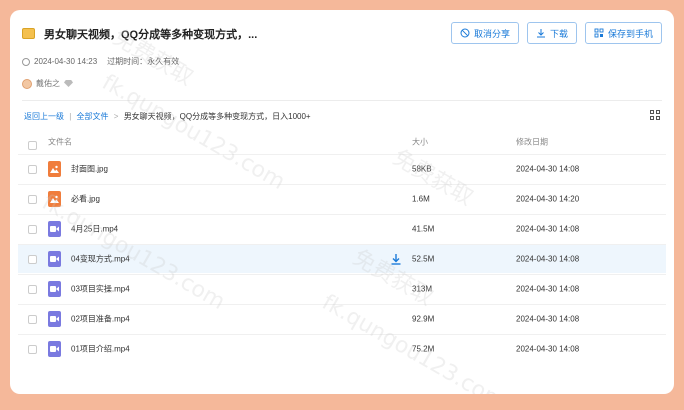 The image size is (684, 410). Describe the element at coordinates (342, 318) in the screenshot. I see `table-row: 02项目准备.mp4 92.9M 2024-04-30 14:08` at that location.